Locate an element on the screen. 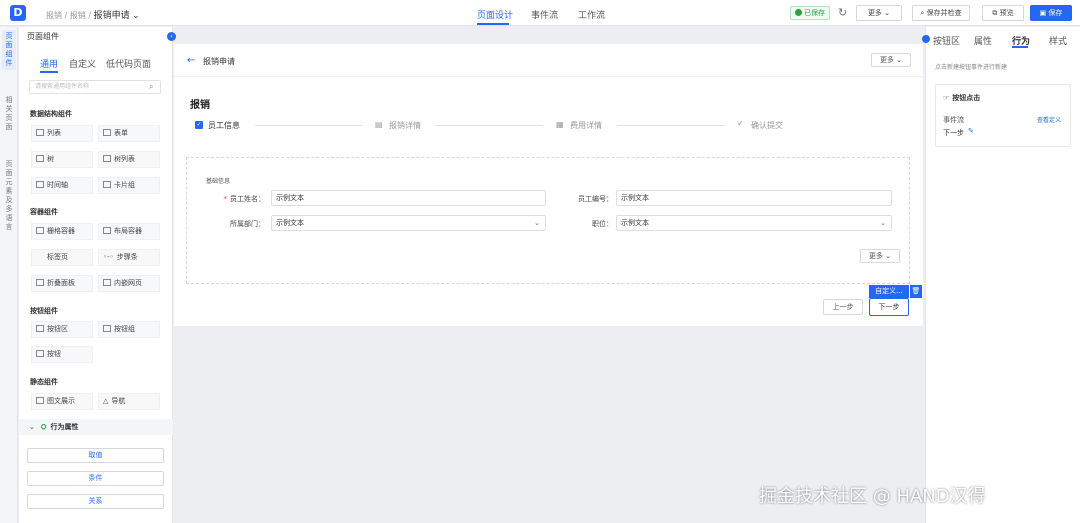 The image size is (1080, 523). breadcrumb: 报销 / 报销 / 报销申请 ⌄ is located at coordinates (93, 14).